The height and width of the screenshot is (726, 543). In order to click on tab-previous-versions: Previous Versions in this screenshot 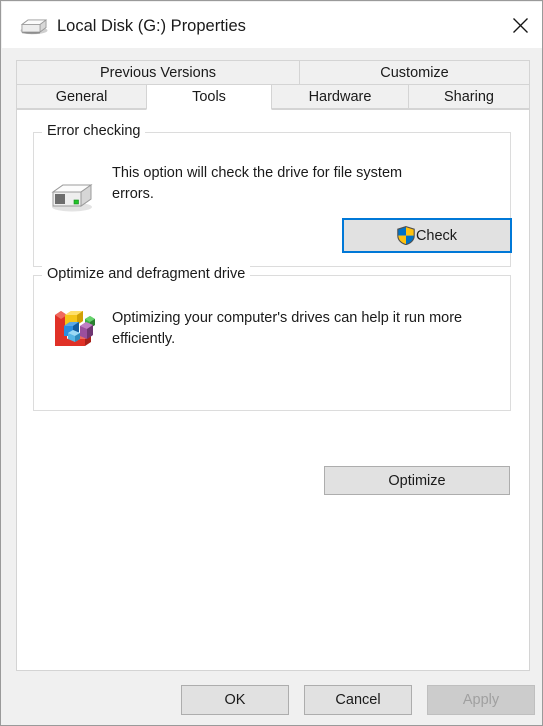, I will do `click(158, 72)`.